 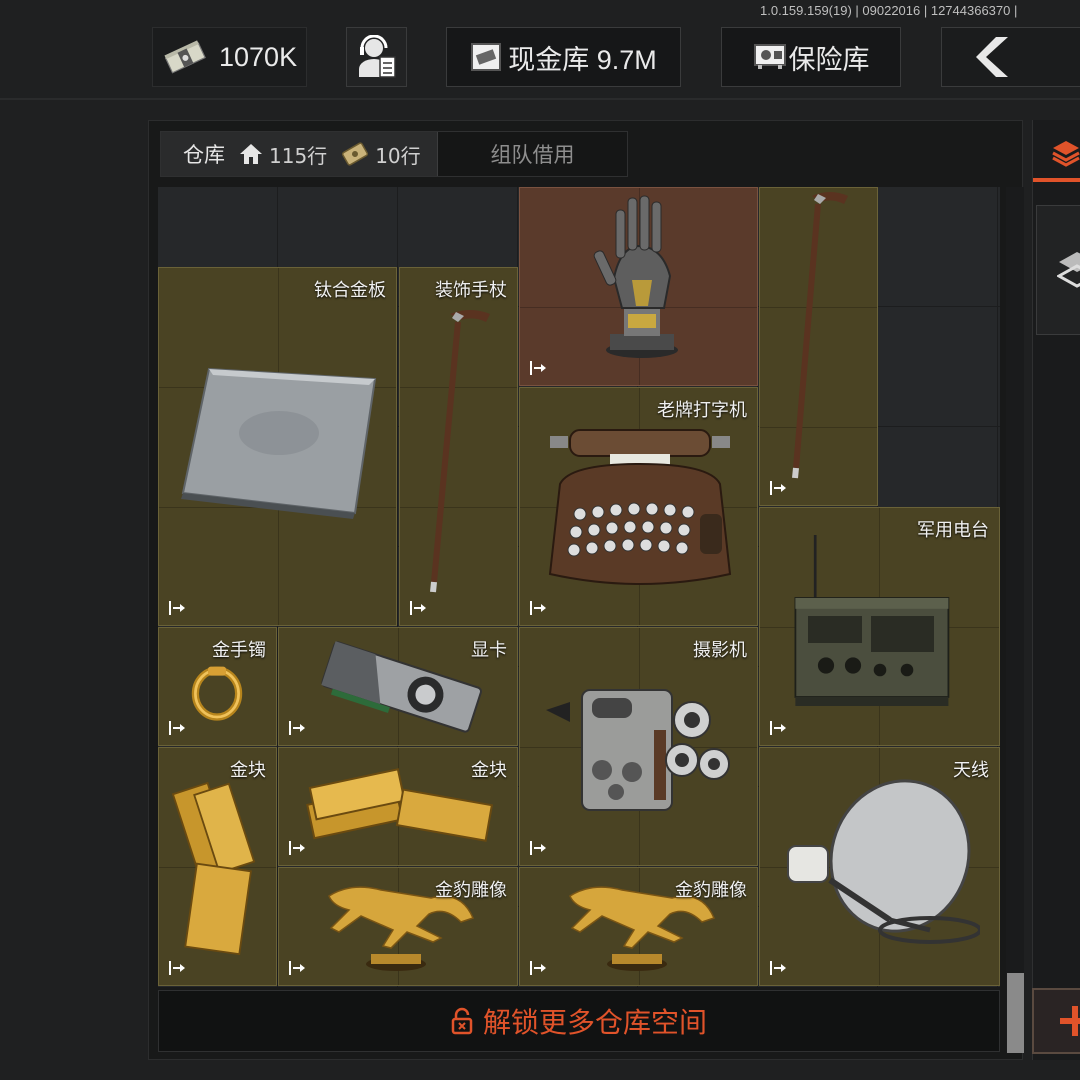 I want to click on scrollbar-track, so click(x=1015, y=620).